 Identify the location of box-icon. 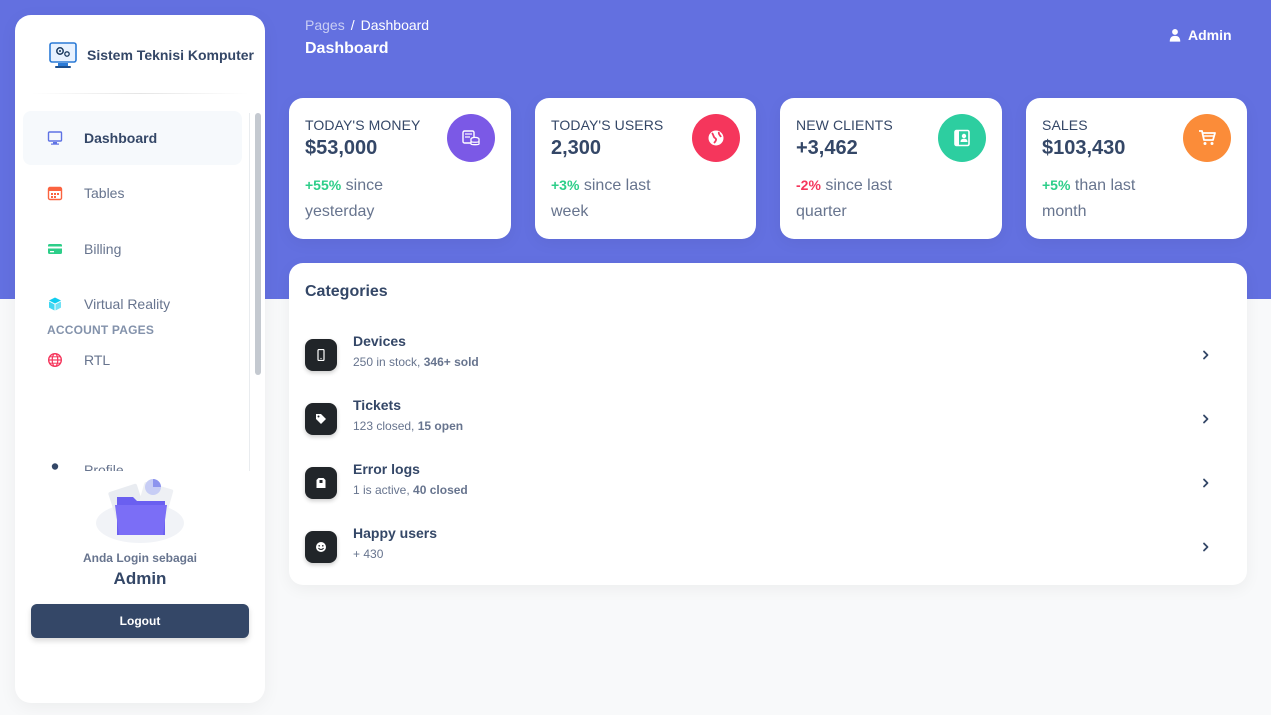
(321, 483).